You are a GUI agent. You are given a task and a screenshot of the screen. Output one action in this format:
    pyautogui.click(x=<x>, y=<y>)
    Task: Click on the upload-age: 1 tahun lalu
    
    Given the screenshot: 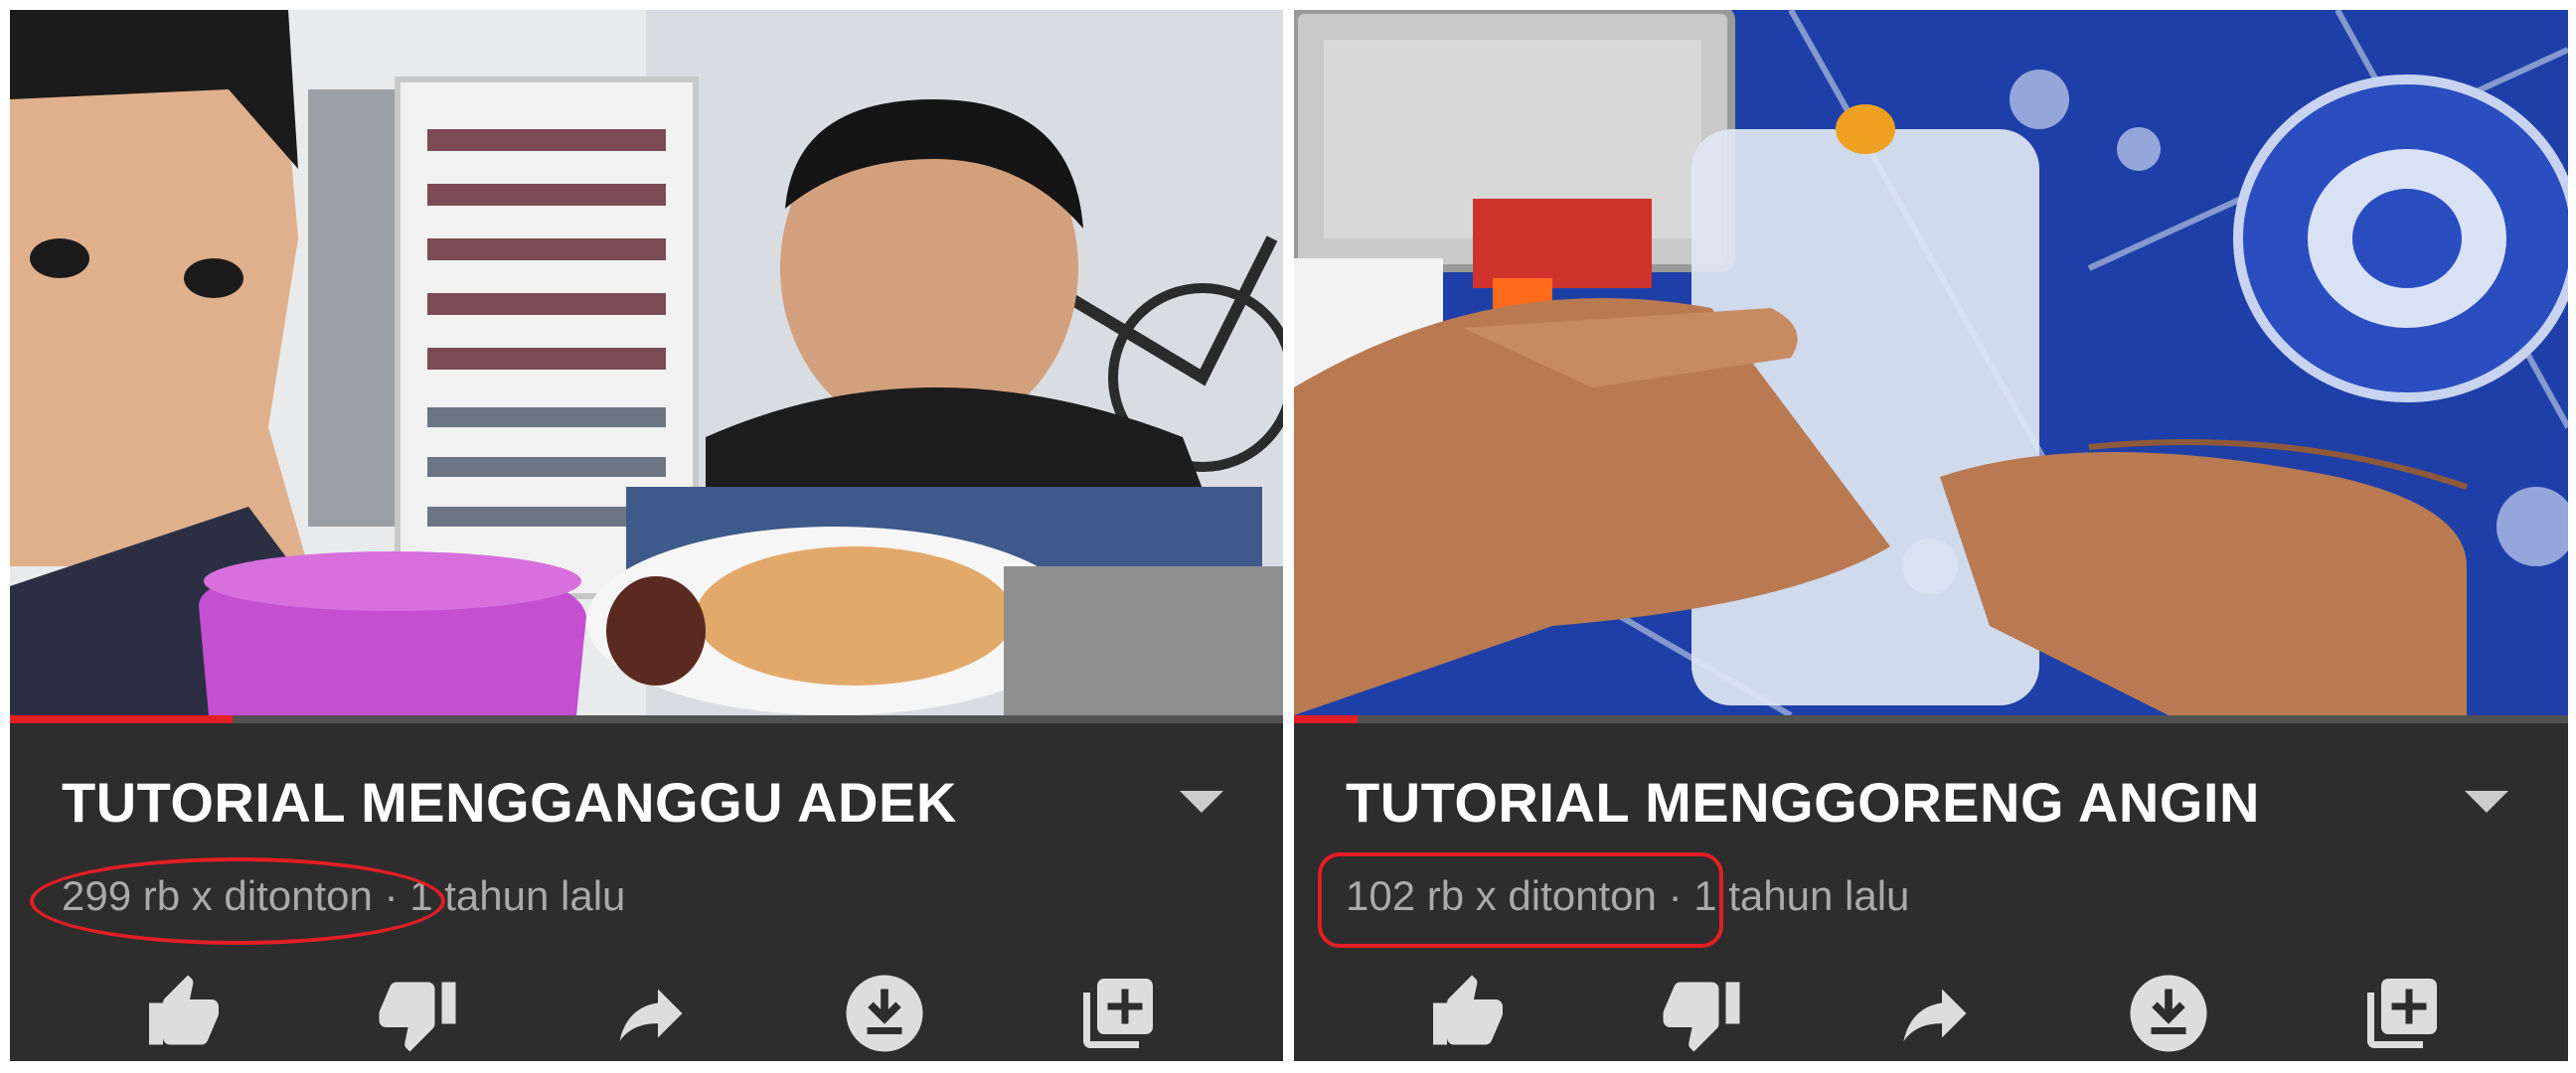 What is the action you would take?
    pyautogui.click(x=1801, y=895)
    